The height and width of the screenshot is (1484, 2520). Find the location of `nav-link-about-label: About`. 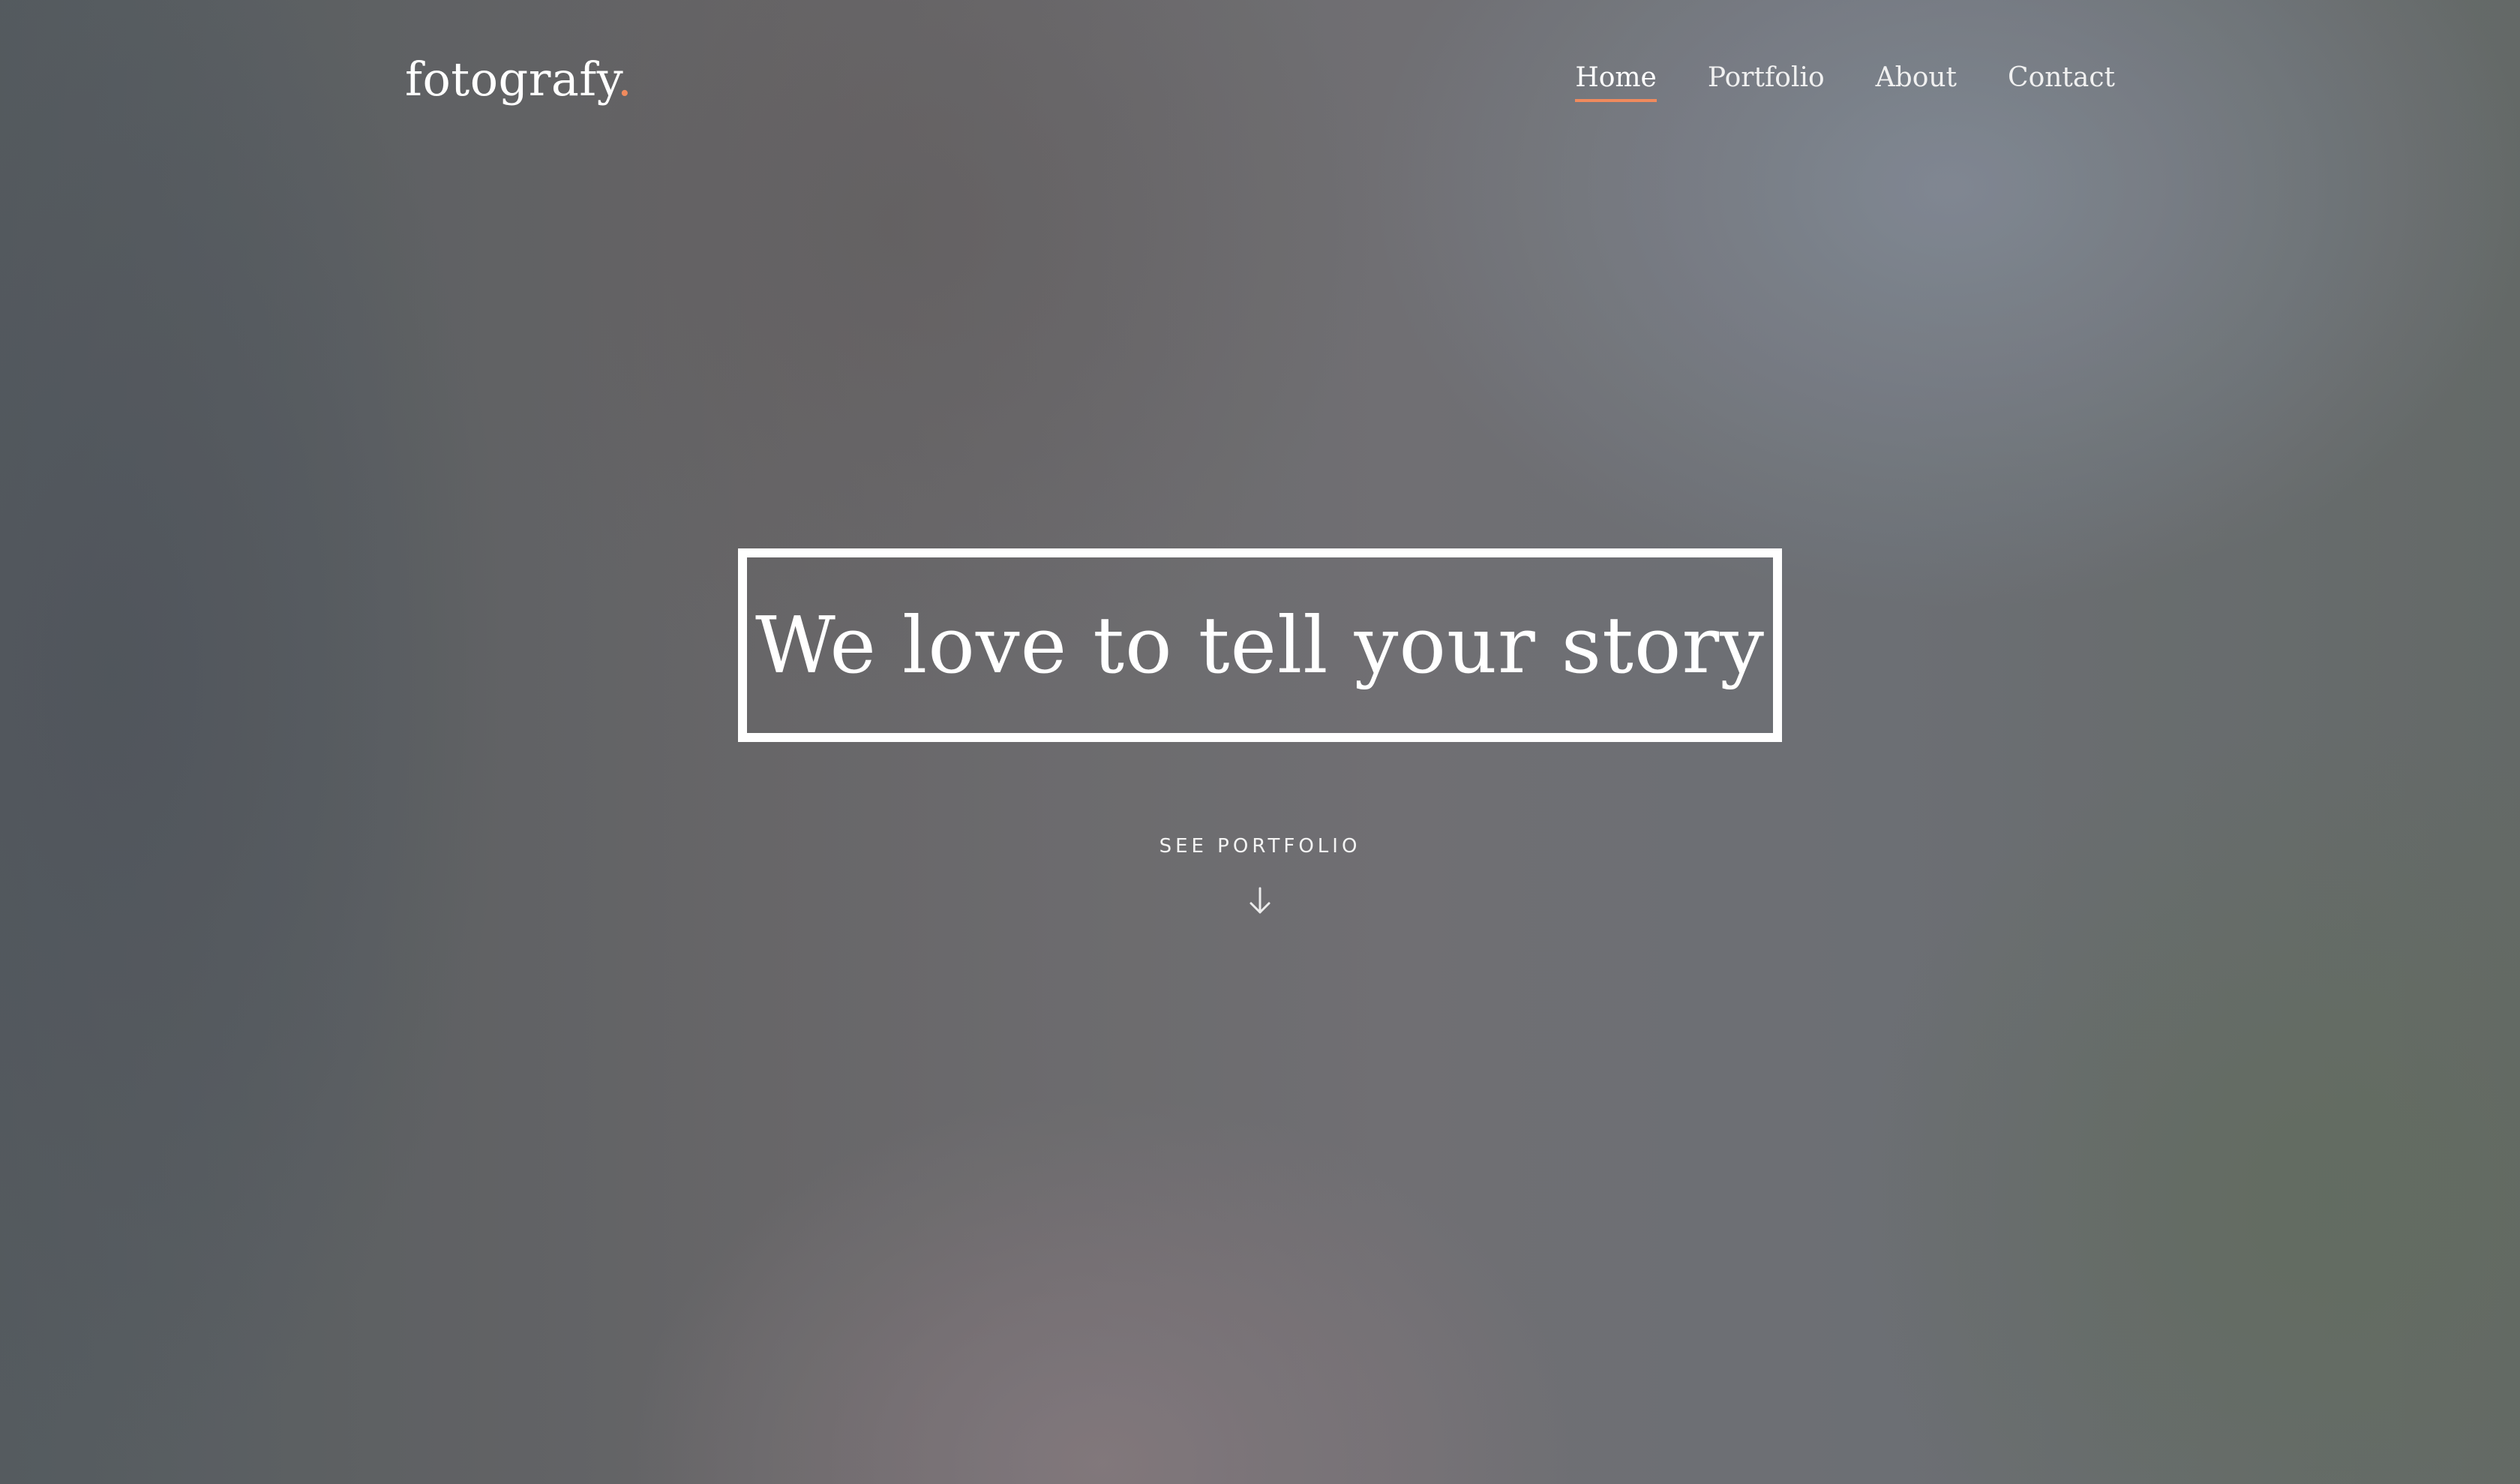

nav-link-about-label: About is located at coordinates (1916, 77).